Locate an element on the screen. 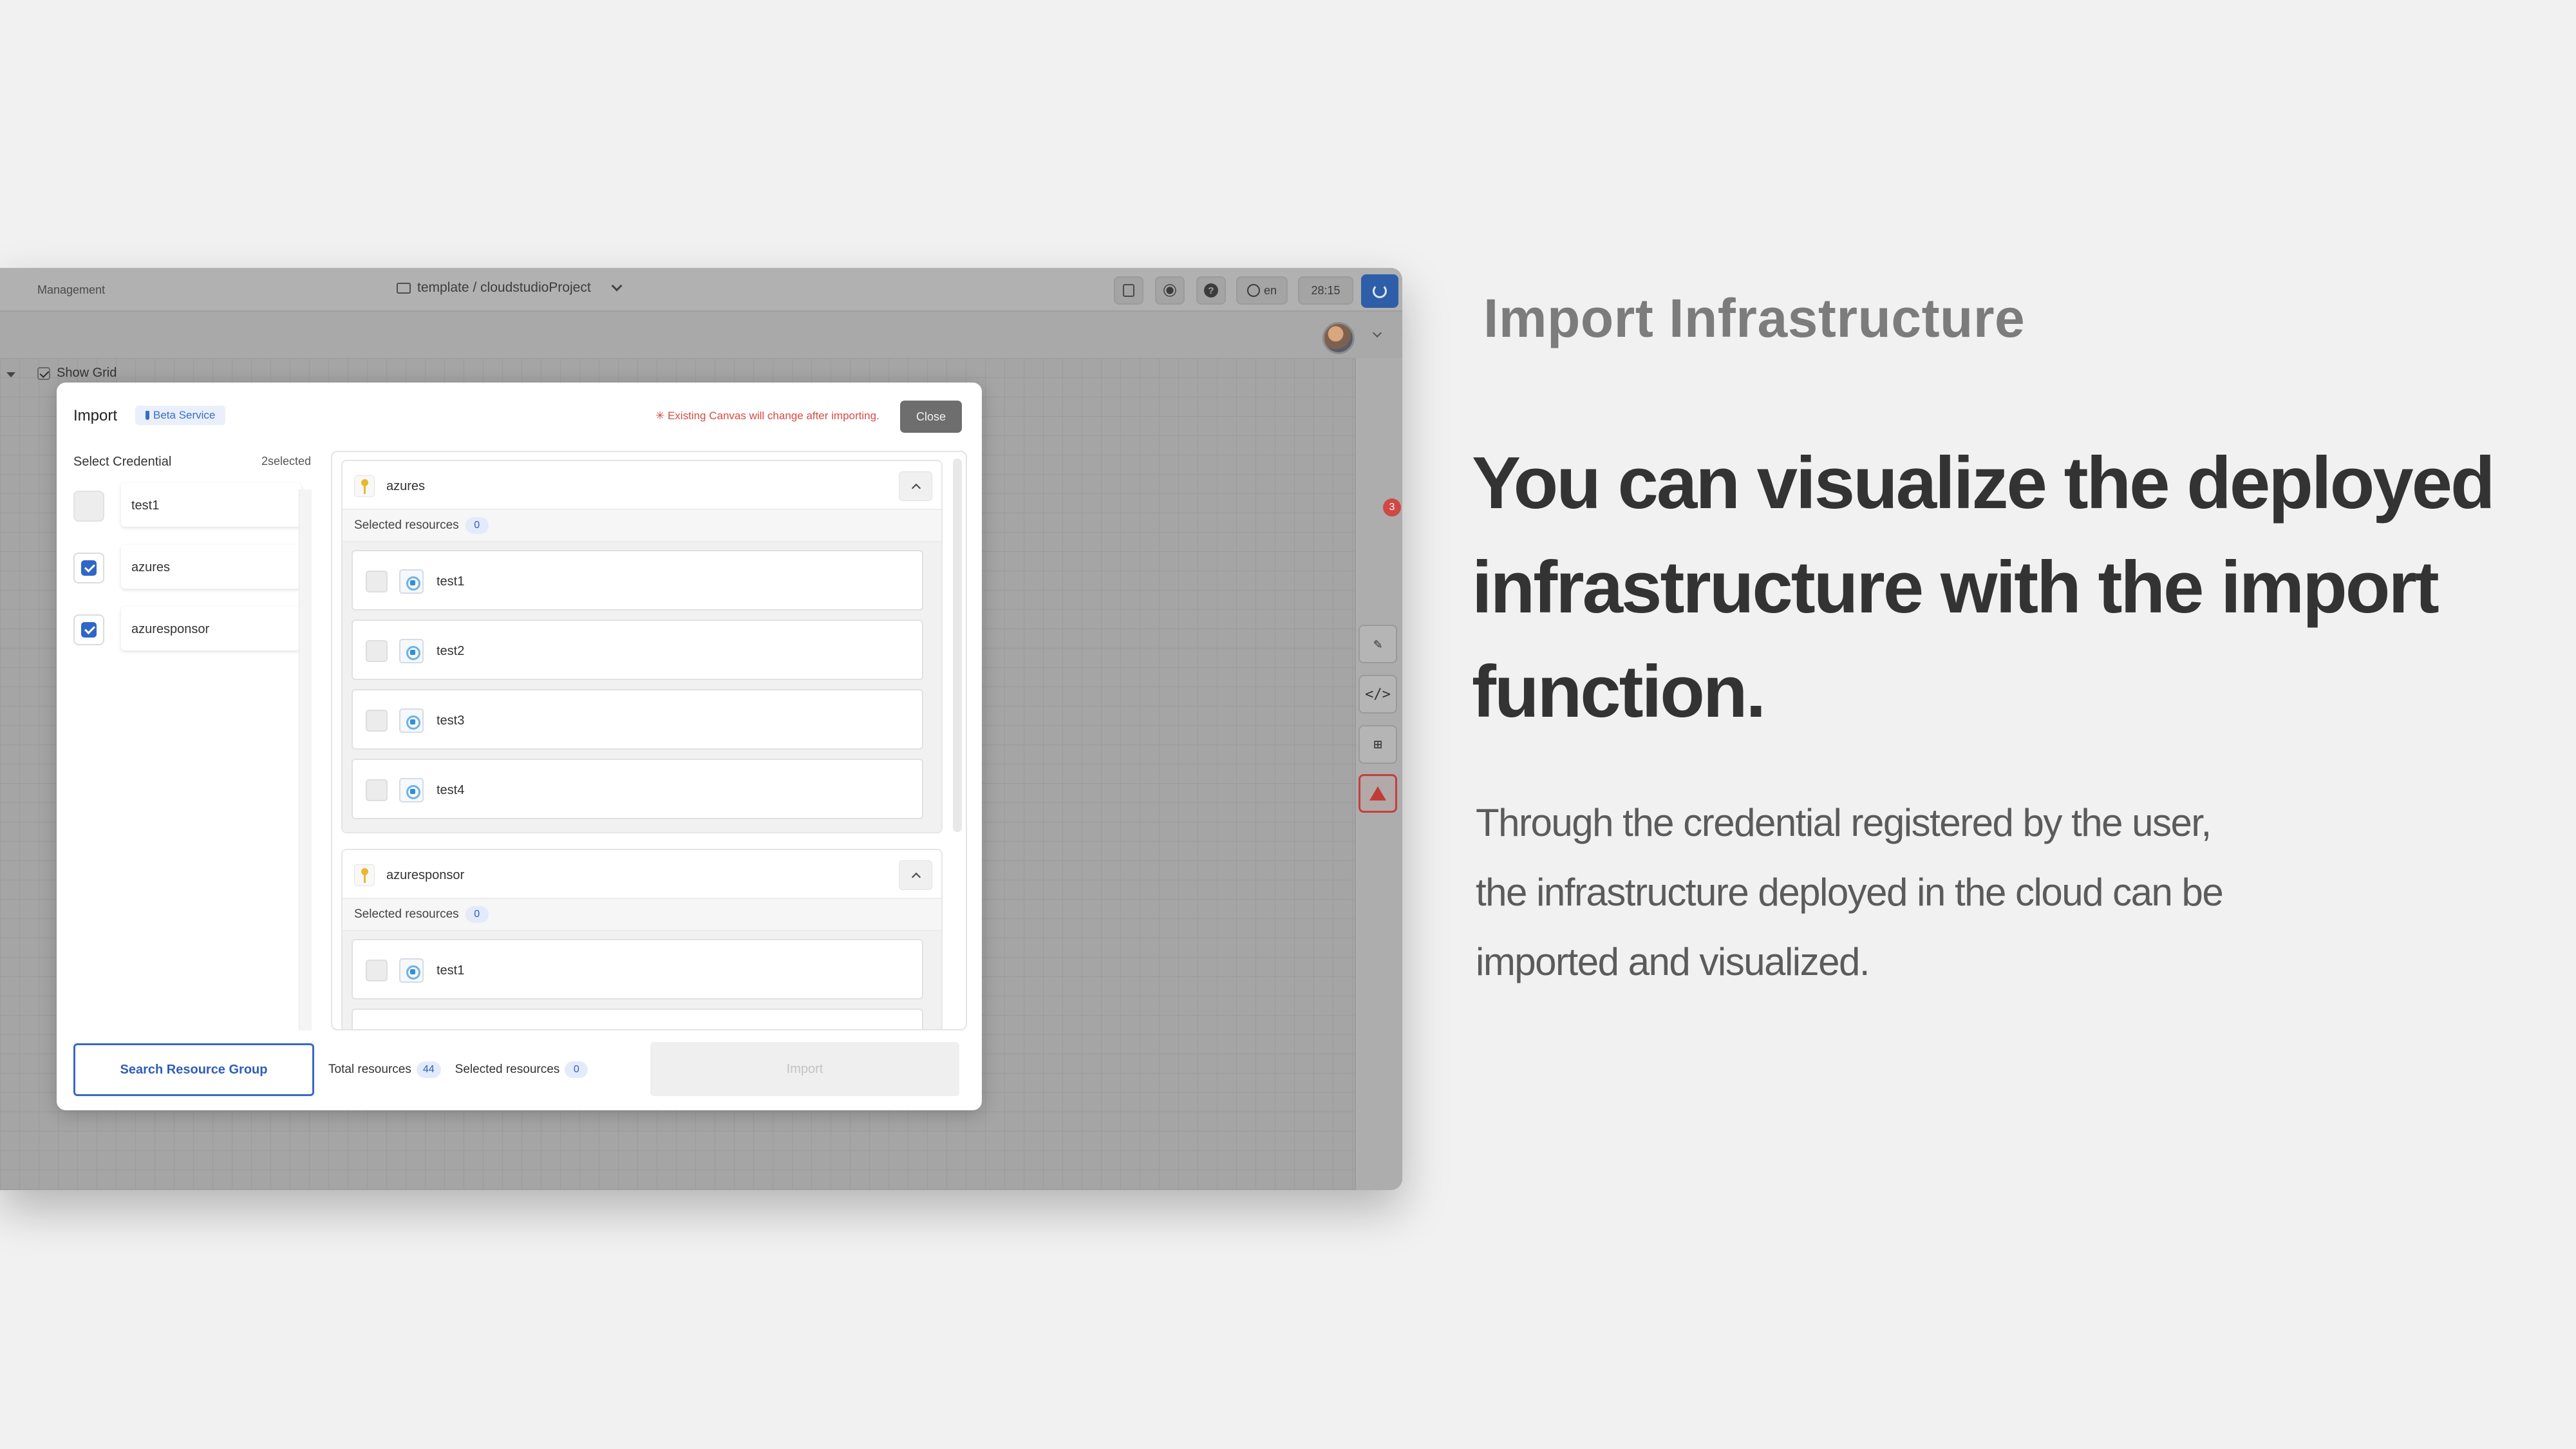 The height and width of the screenshot is (1449, 2576). resource-name: test4 is located at coordinates (451, 790).